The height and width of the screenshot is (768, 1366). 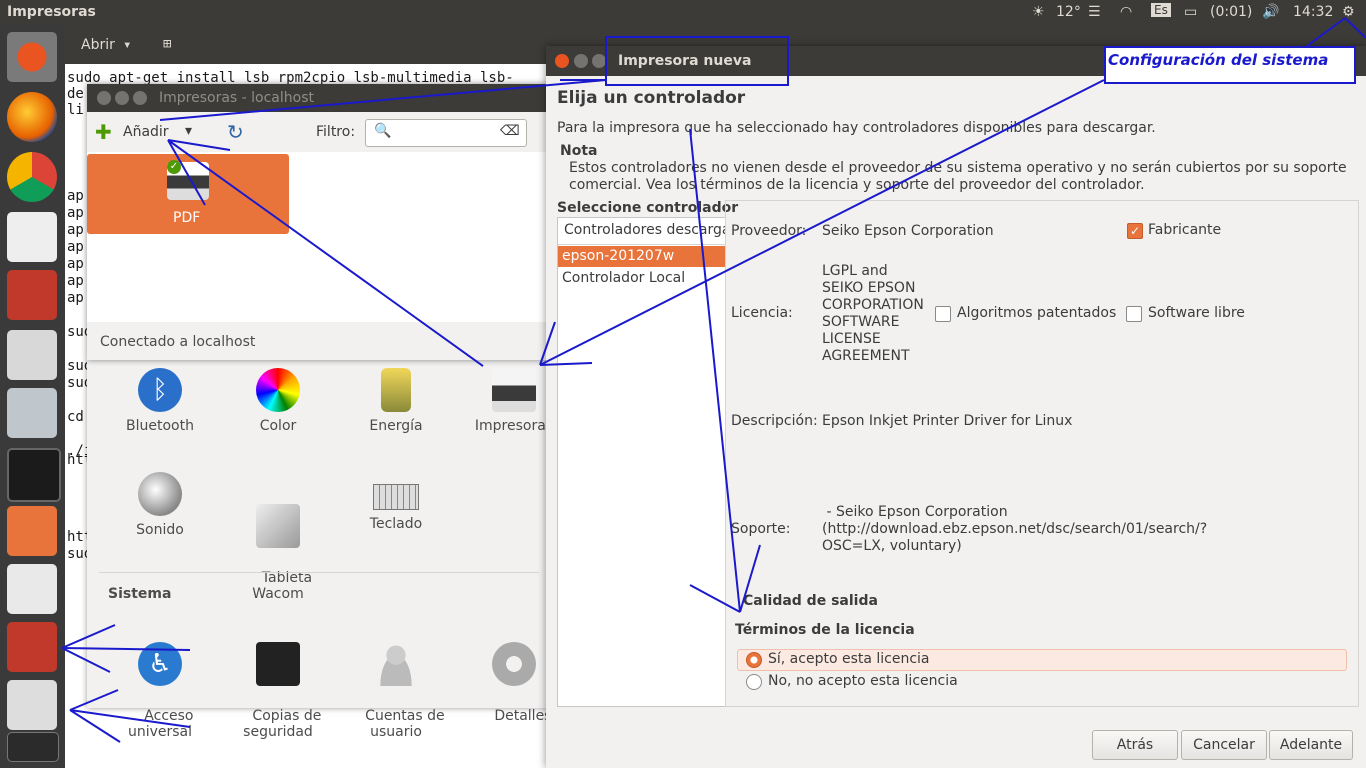 I want to click on driver-list-header: Controladores descarga, so click(x=641, y=231).